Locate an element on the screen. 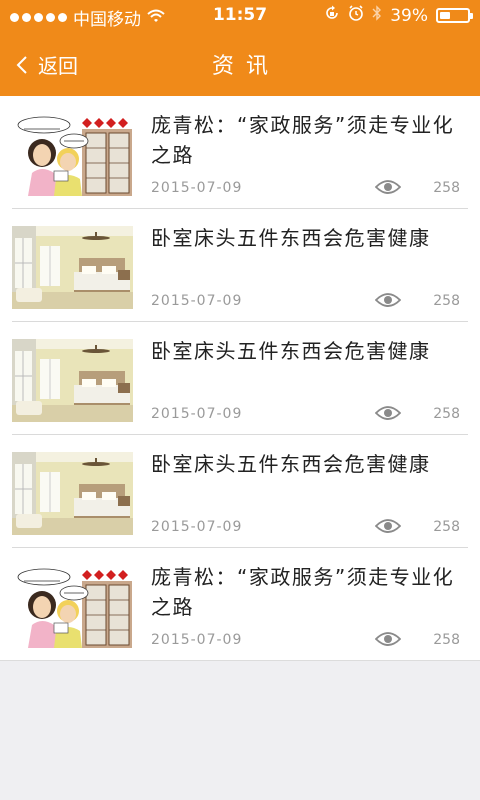 The image size is (480, 800). page-title: 资讯 is located at coordinates (245, 66).